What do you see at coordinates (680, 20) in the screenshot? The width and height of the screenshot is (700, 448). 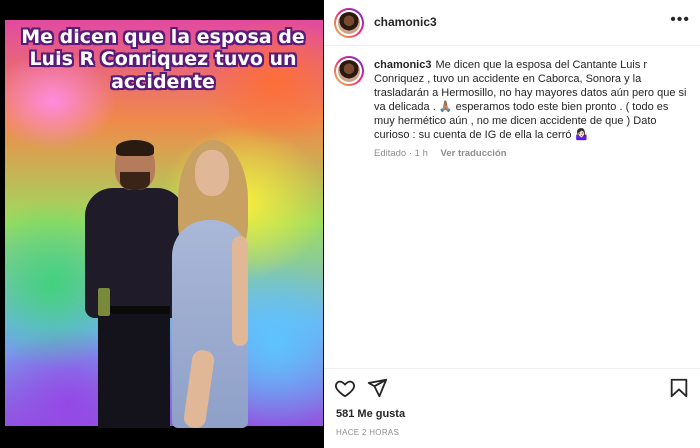 I see `more-options-icon: •••` at bounding box center [680, 20].